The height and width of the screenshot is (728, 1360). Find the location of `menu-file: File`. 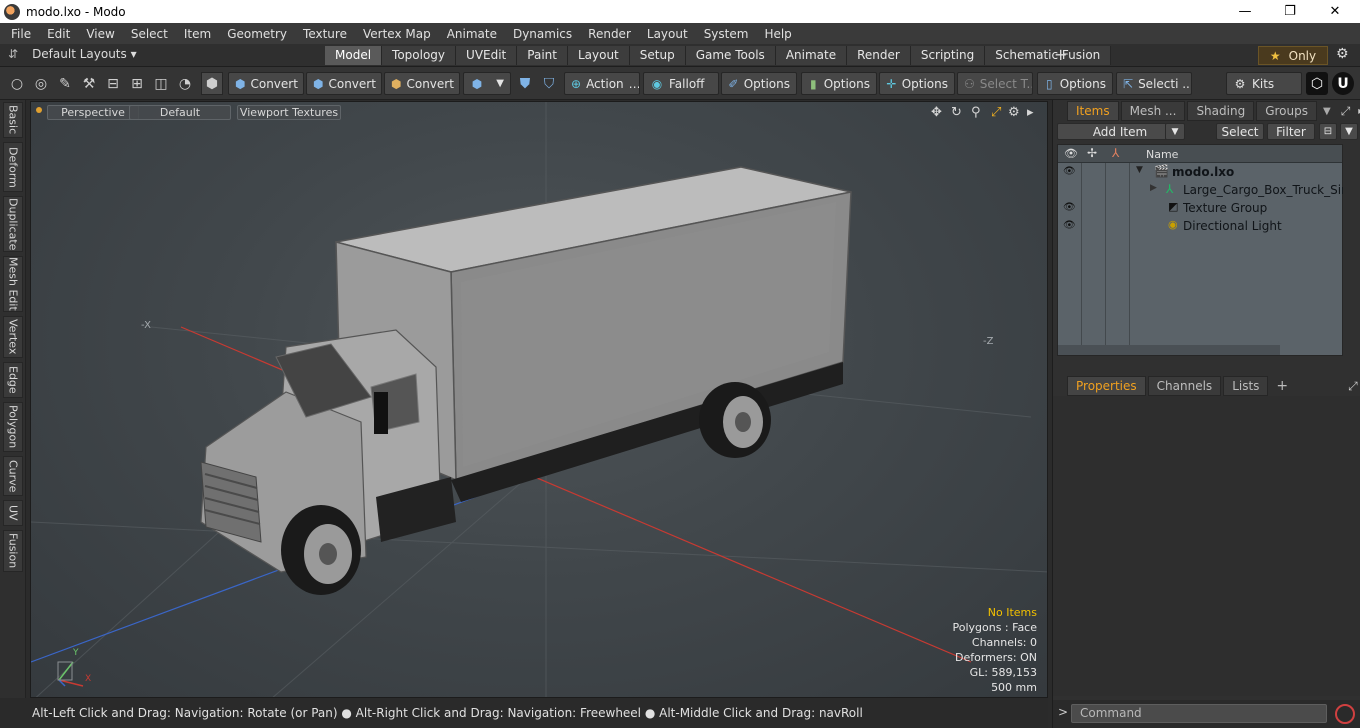

menu-file: File is located at coordinates (19, 34).